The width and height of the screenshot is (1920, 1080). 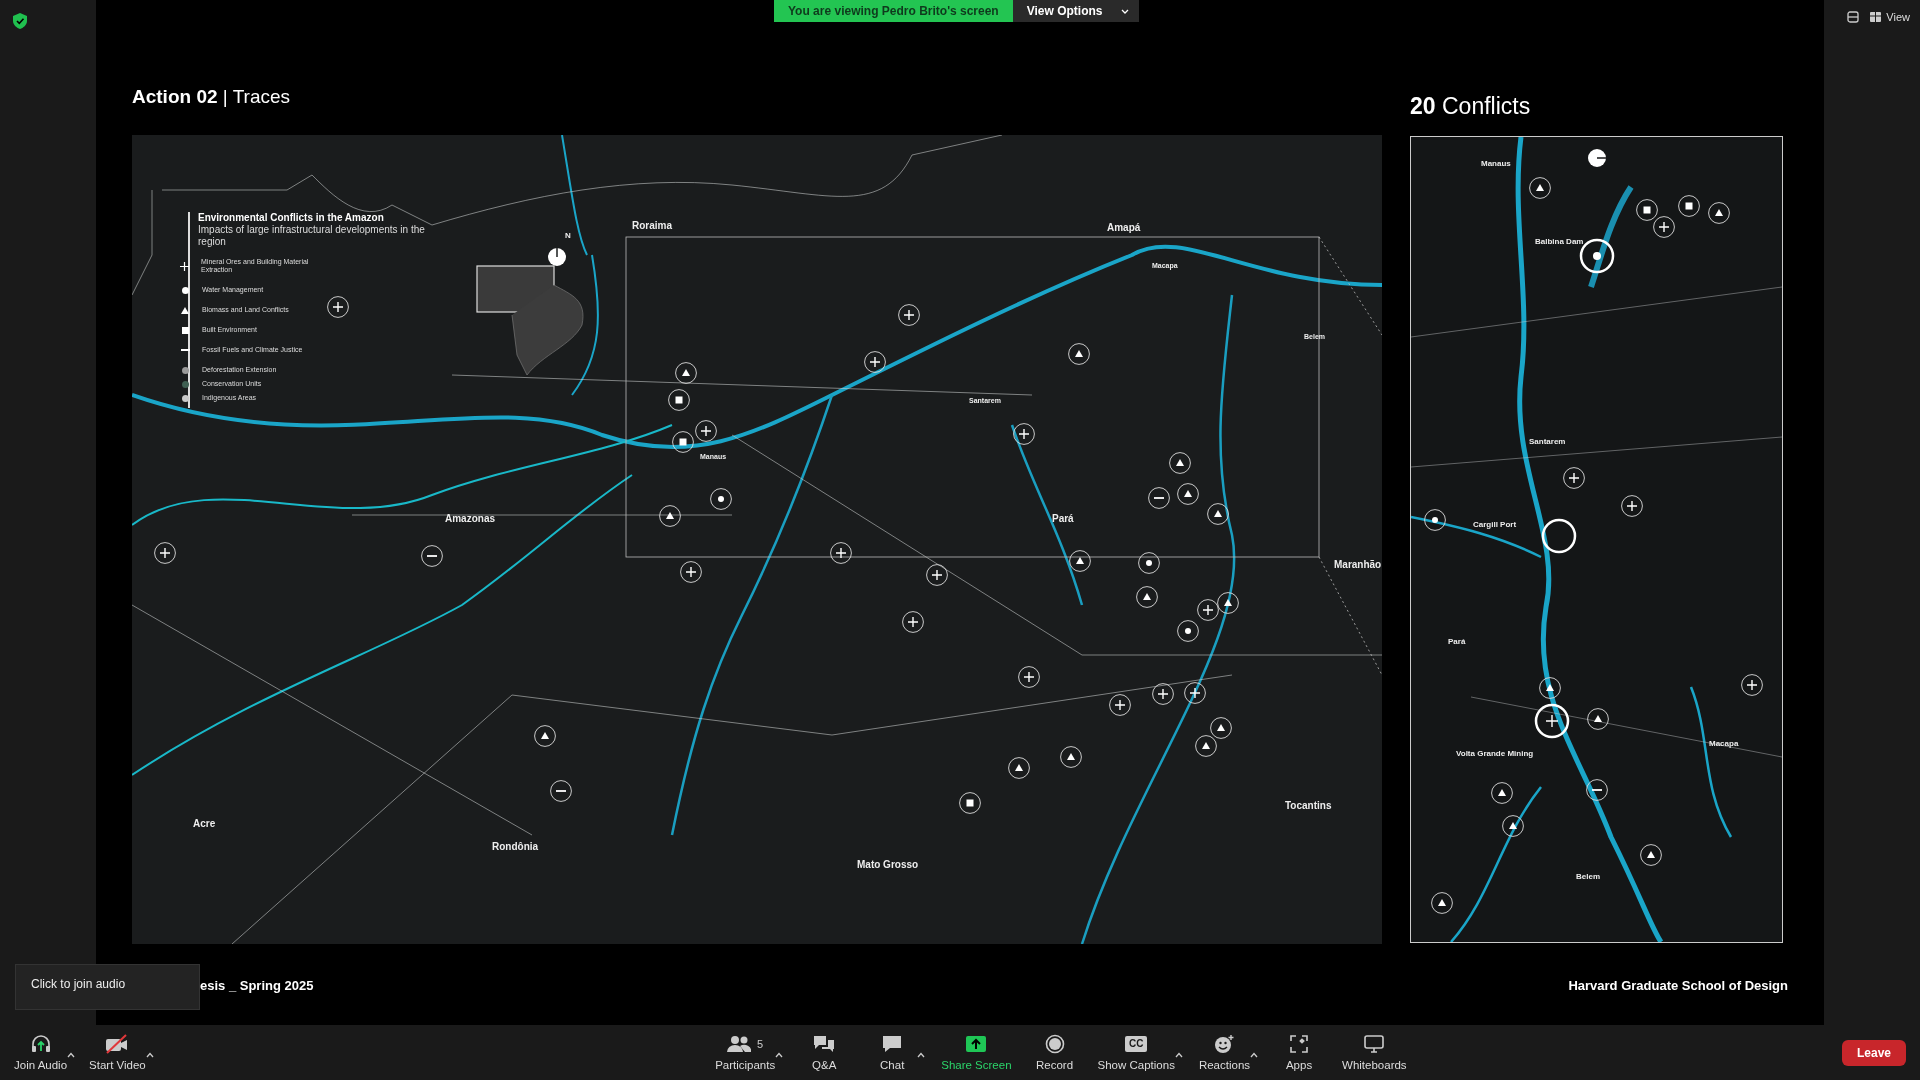 What do you see at coordinates (893, 11) in the screenshot?
I see `viewing-banner: You are viewing Pedro Brito's screen` at bounding box center [893, 11].